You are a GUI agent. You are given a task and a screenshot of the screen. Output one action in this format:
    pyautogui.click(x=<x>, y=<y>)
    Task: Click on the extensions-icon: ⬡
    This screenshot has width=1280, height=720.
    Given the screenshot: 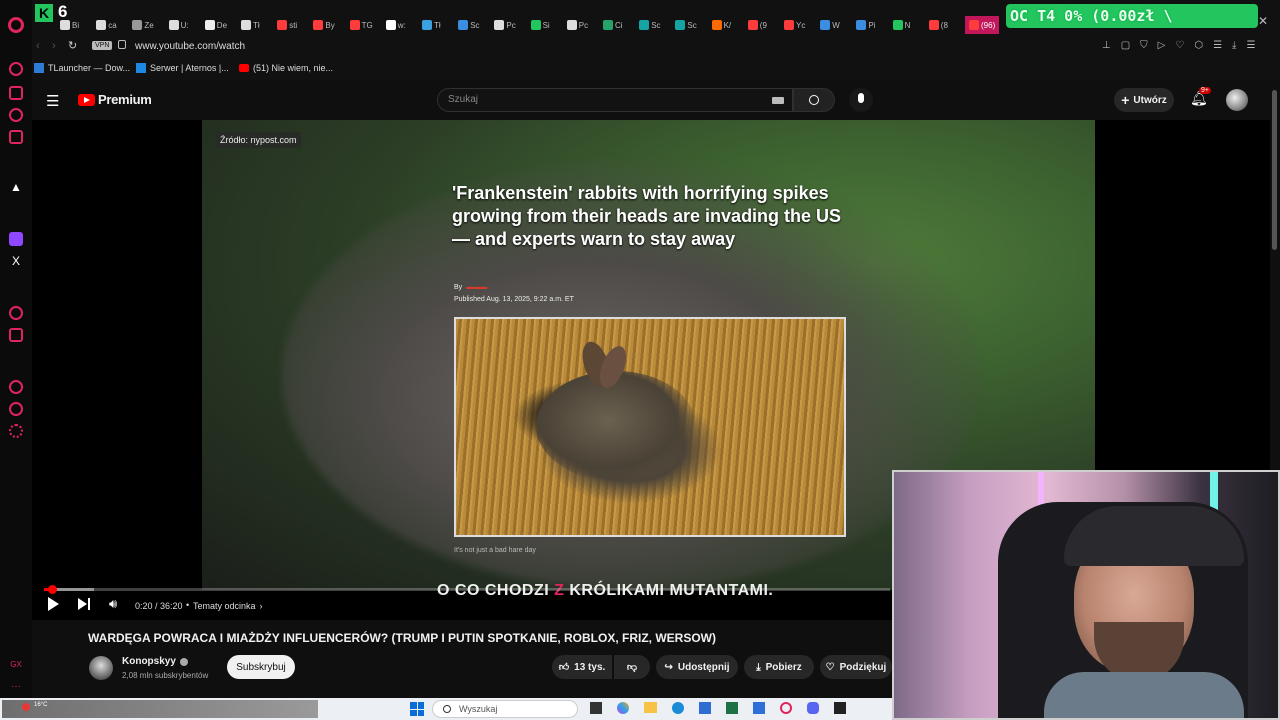 What is the action you would take?
    pyautogui.click(x=1198, y=45)
    